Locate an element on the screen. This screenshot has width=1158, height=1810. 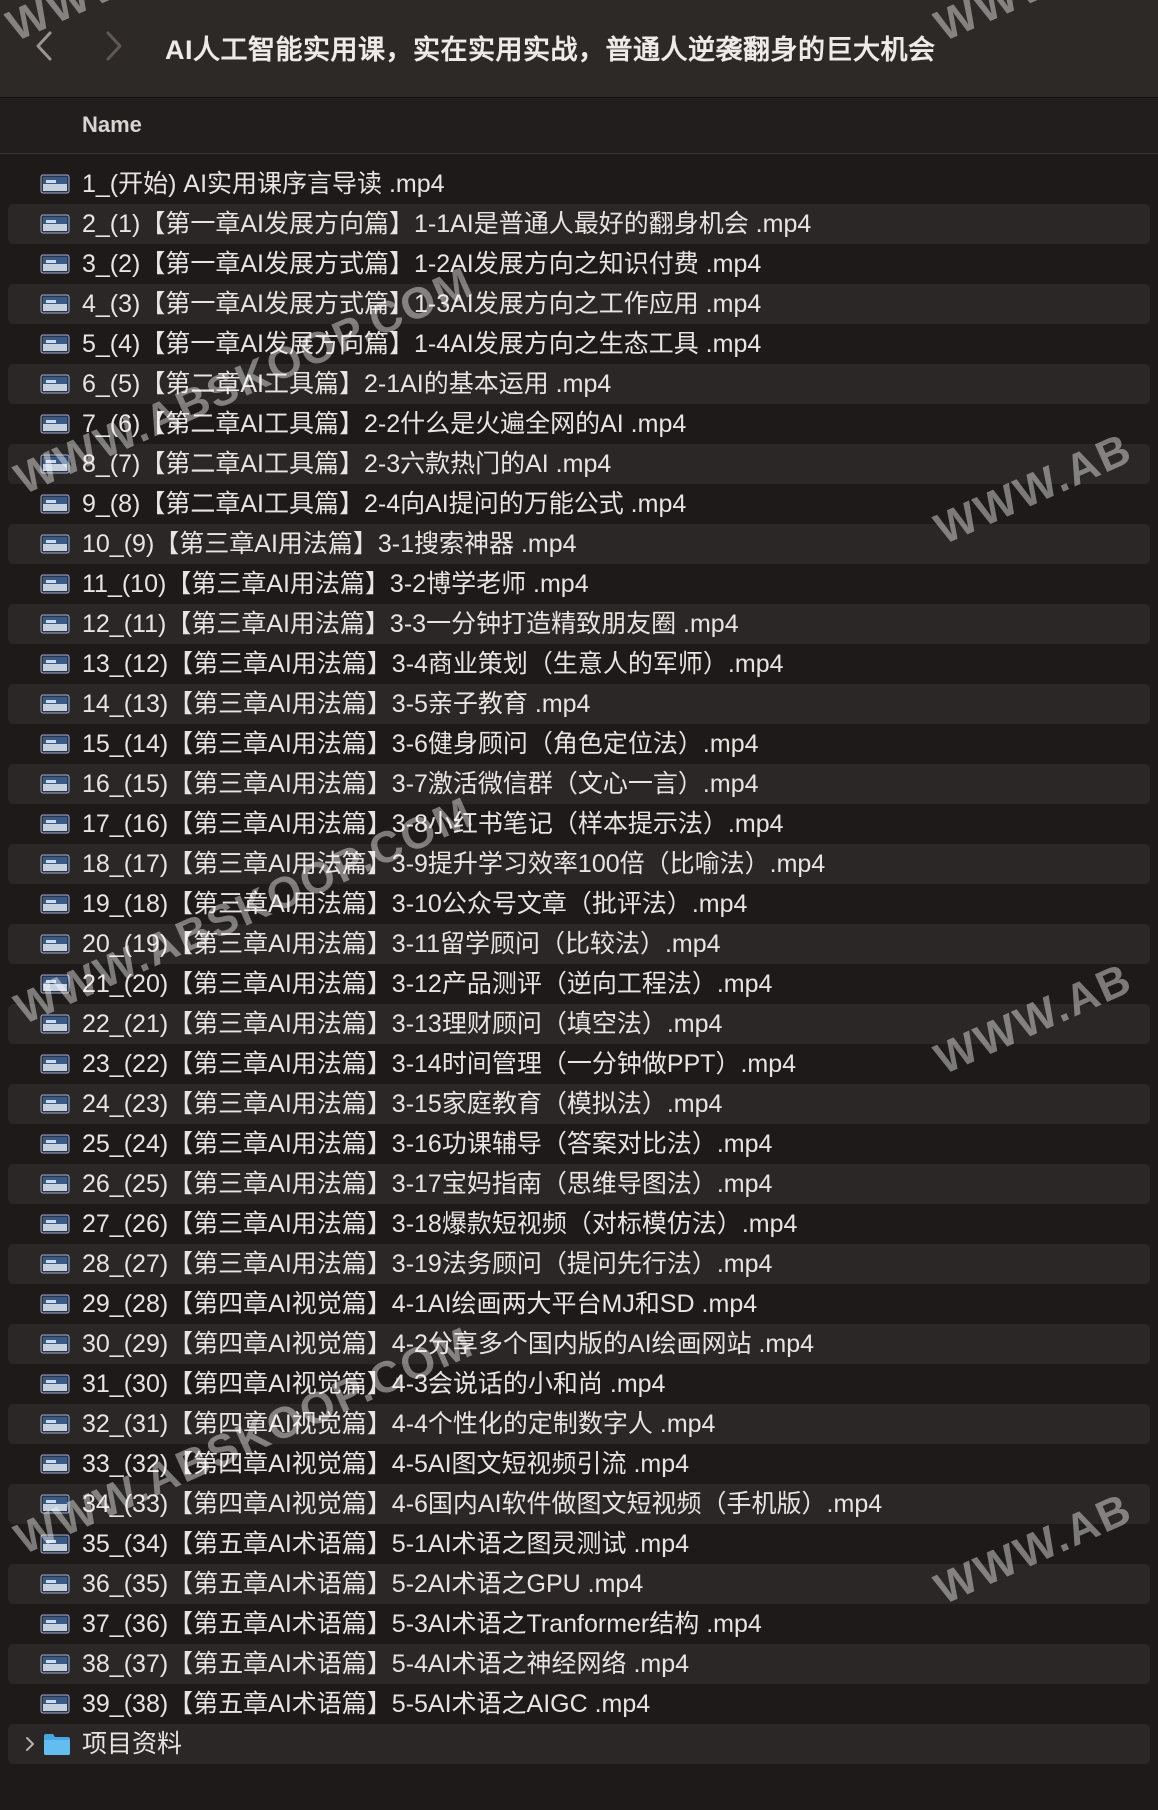
file-row: 35_(34)【第五章AI术语篇】5-1AI术语之图灵测试 .mp4 is located at coordinates (579, 1544).